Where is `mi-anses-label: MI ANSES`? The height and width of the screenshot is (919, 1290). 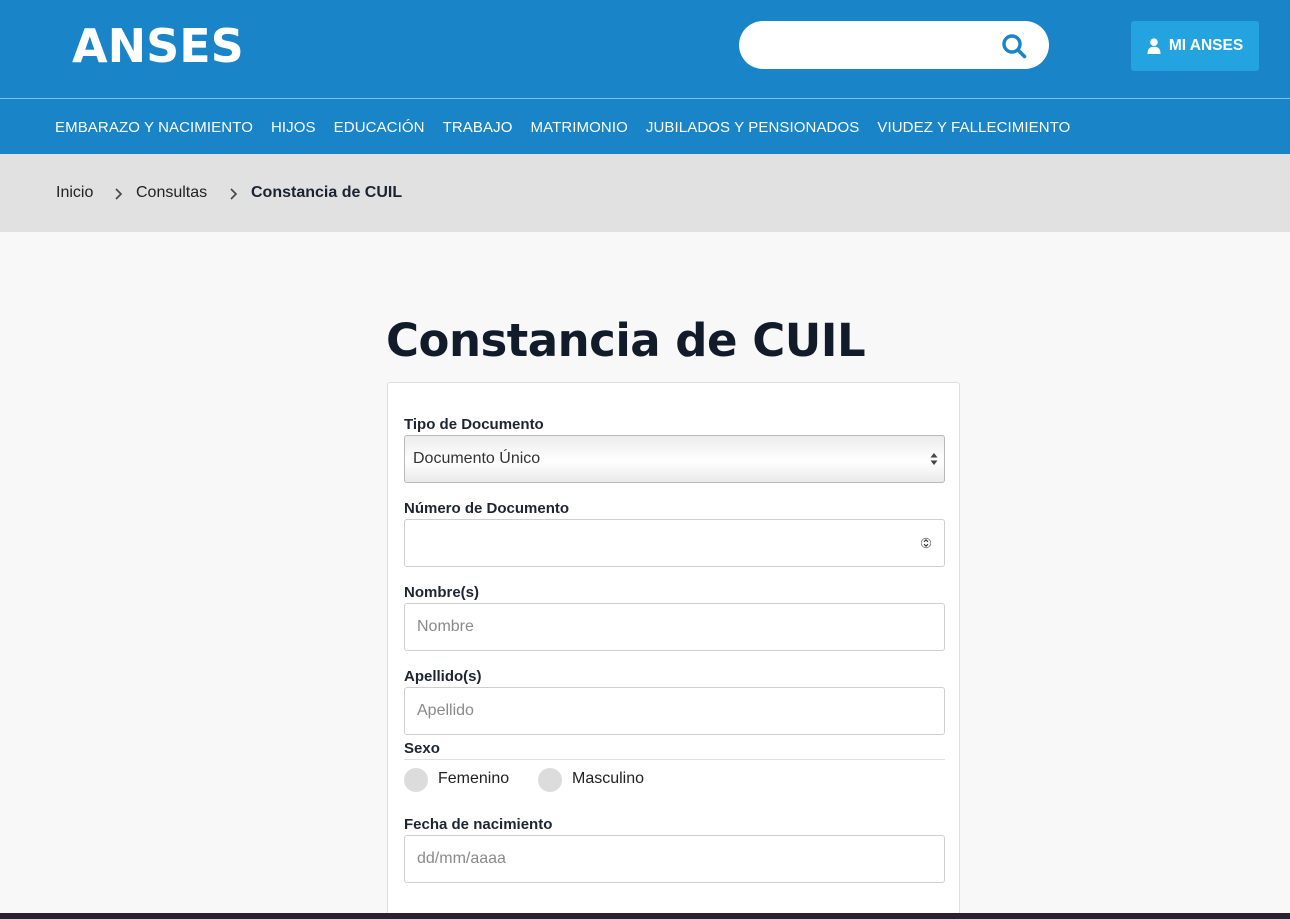
mi-anses-label: MI ANSES is located at coordinates (1206, 45).